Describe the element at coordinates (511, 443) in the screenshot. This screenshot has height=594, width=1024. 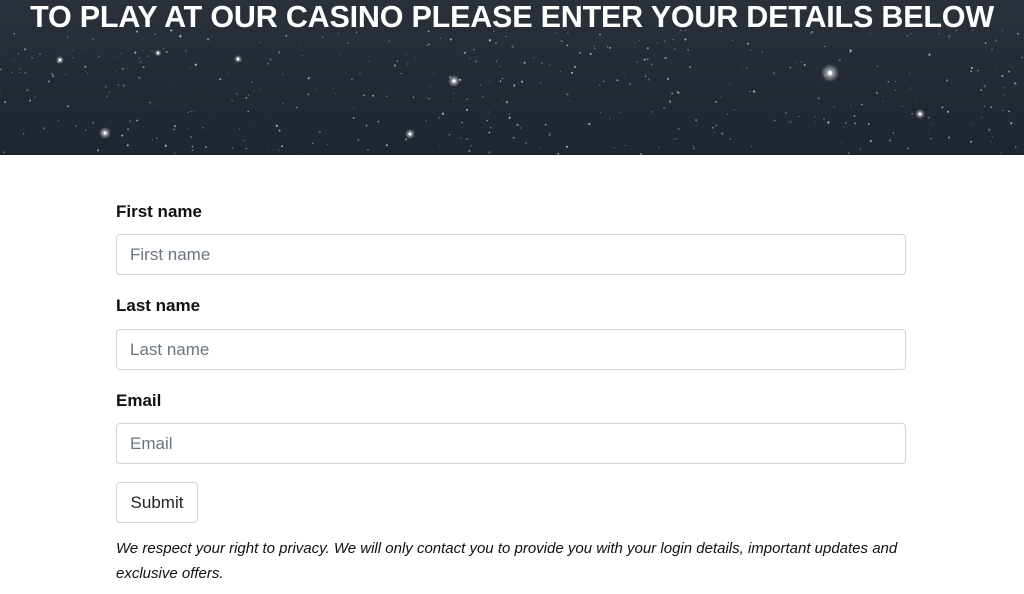
I see `email-input` at that location.